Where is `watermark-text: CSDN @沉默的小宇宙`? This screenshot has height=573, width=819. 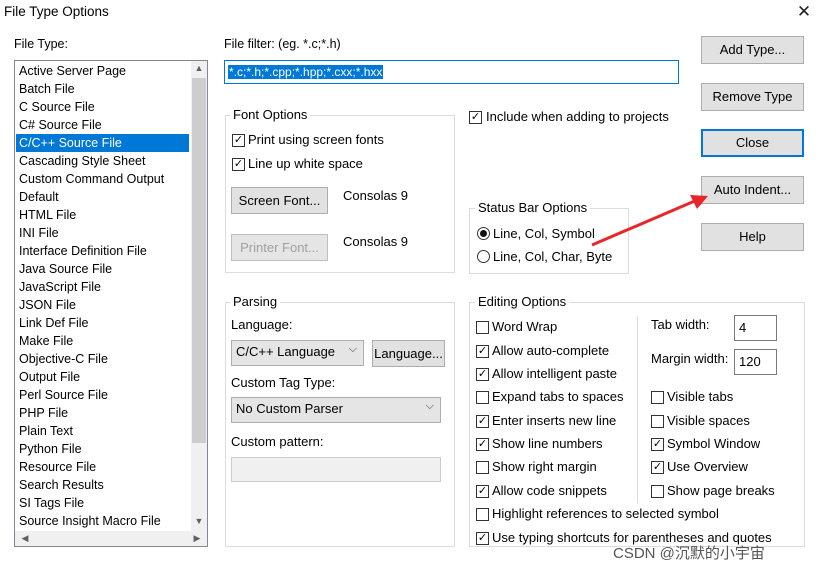 watermark-text: CSDN @沉默的小宇宙 is located at coordinates (689, 553).